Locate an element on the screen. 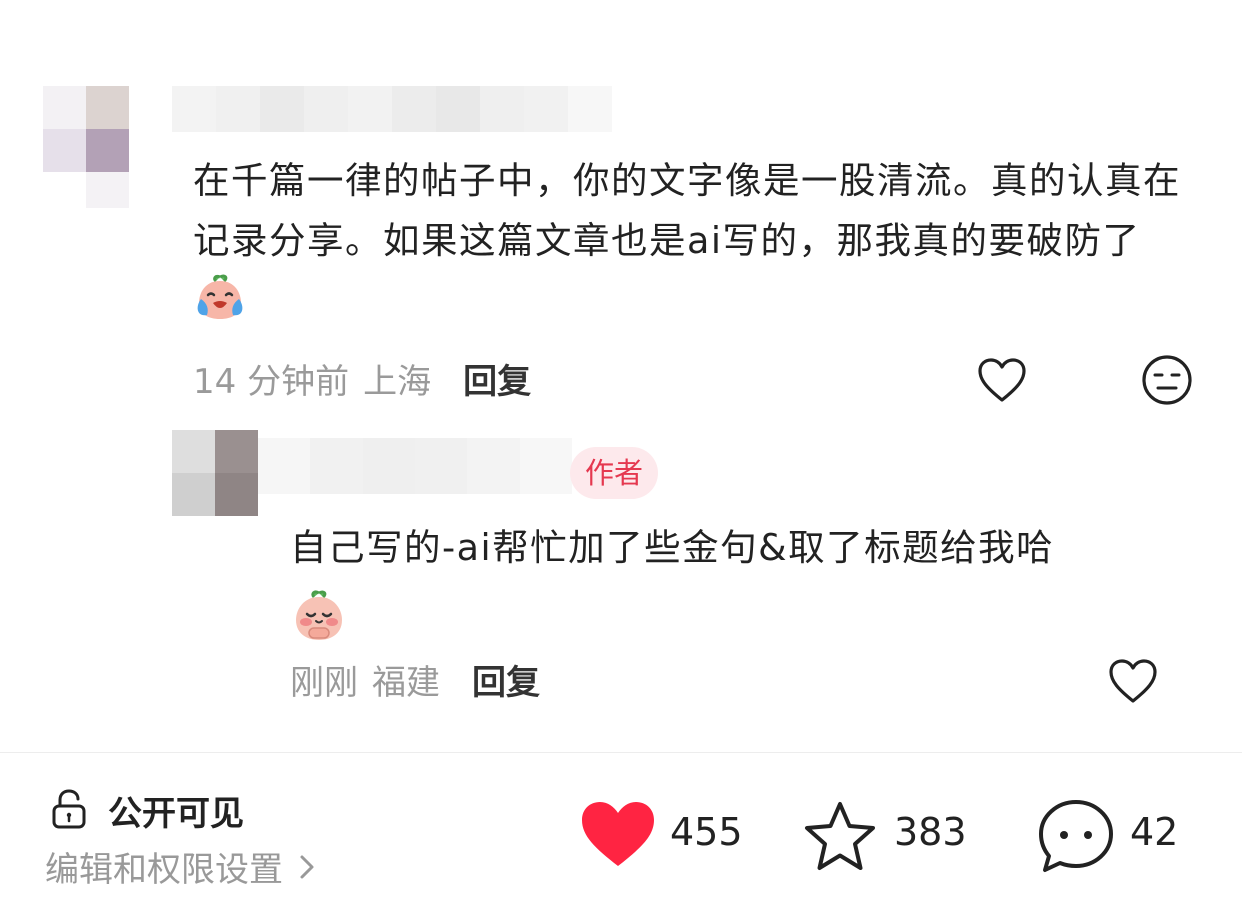 The width and height of the screenshot is (1242, 919). heart-filled-icon is located at coordinates (618, 834).